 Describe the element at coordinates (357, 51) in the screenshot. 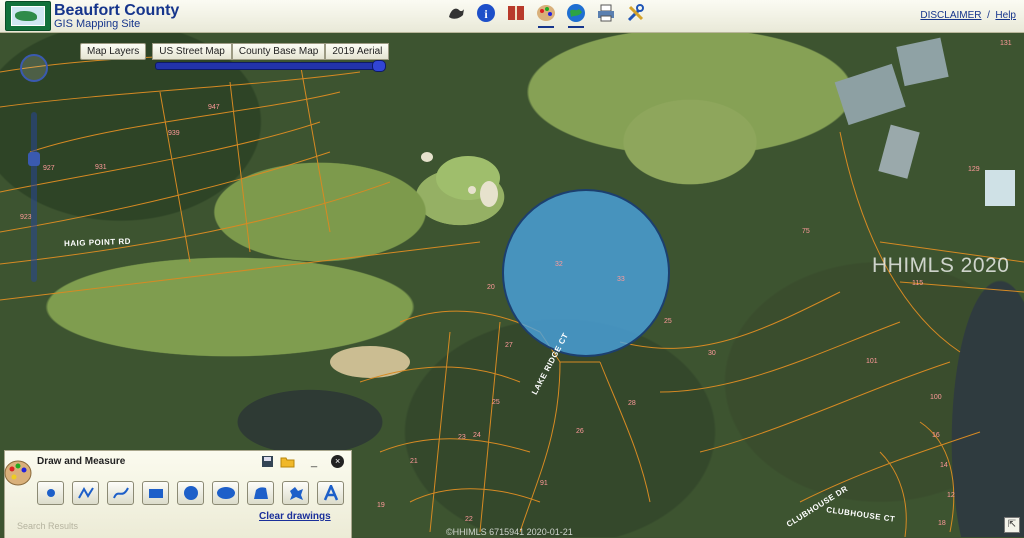

I see `basemap-aerial: 2019 Aerial` at that location.